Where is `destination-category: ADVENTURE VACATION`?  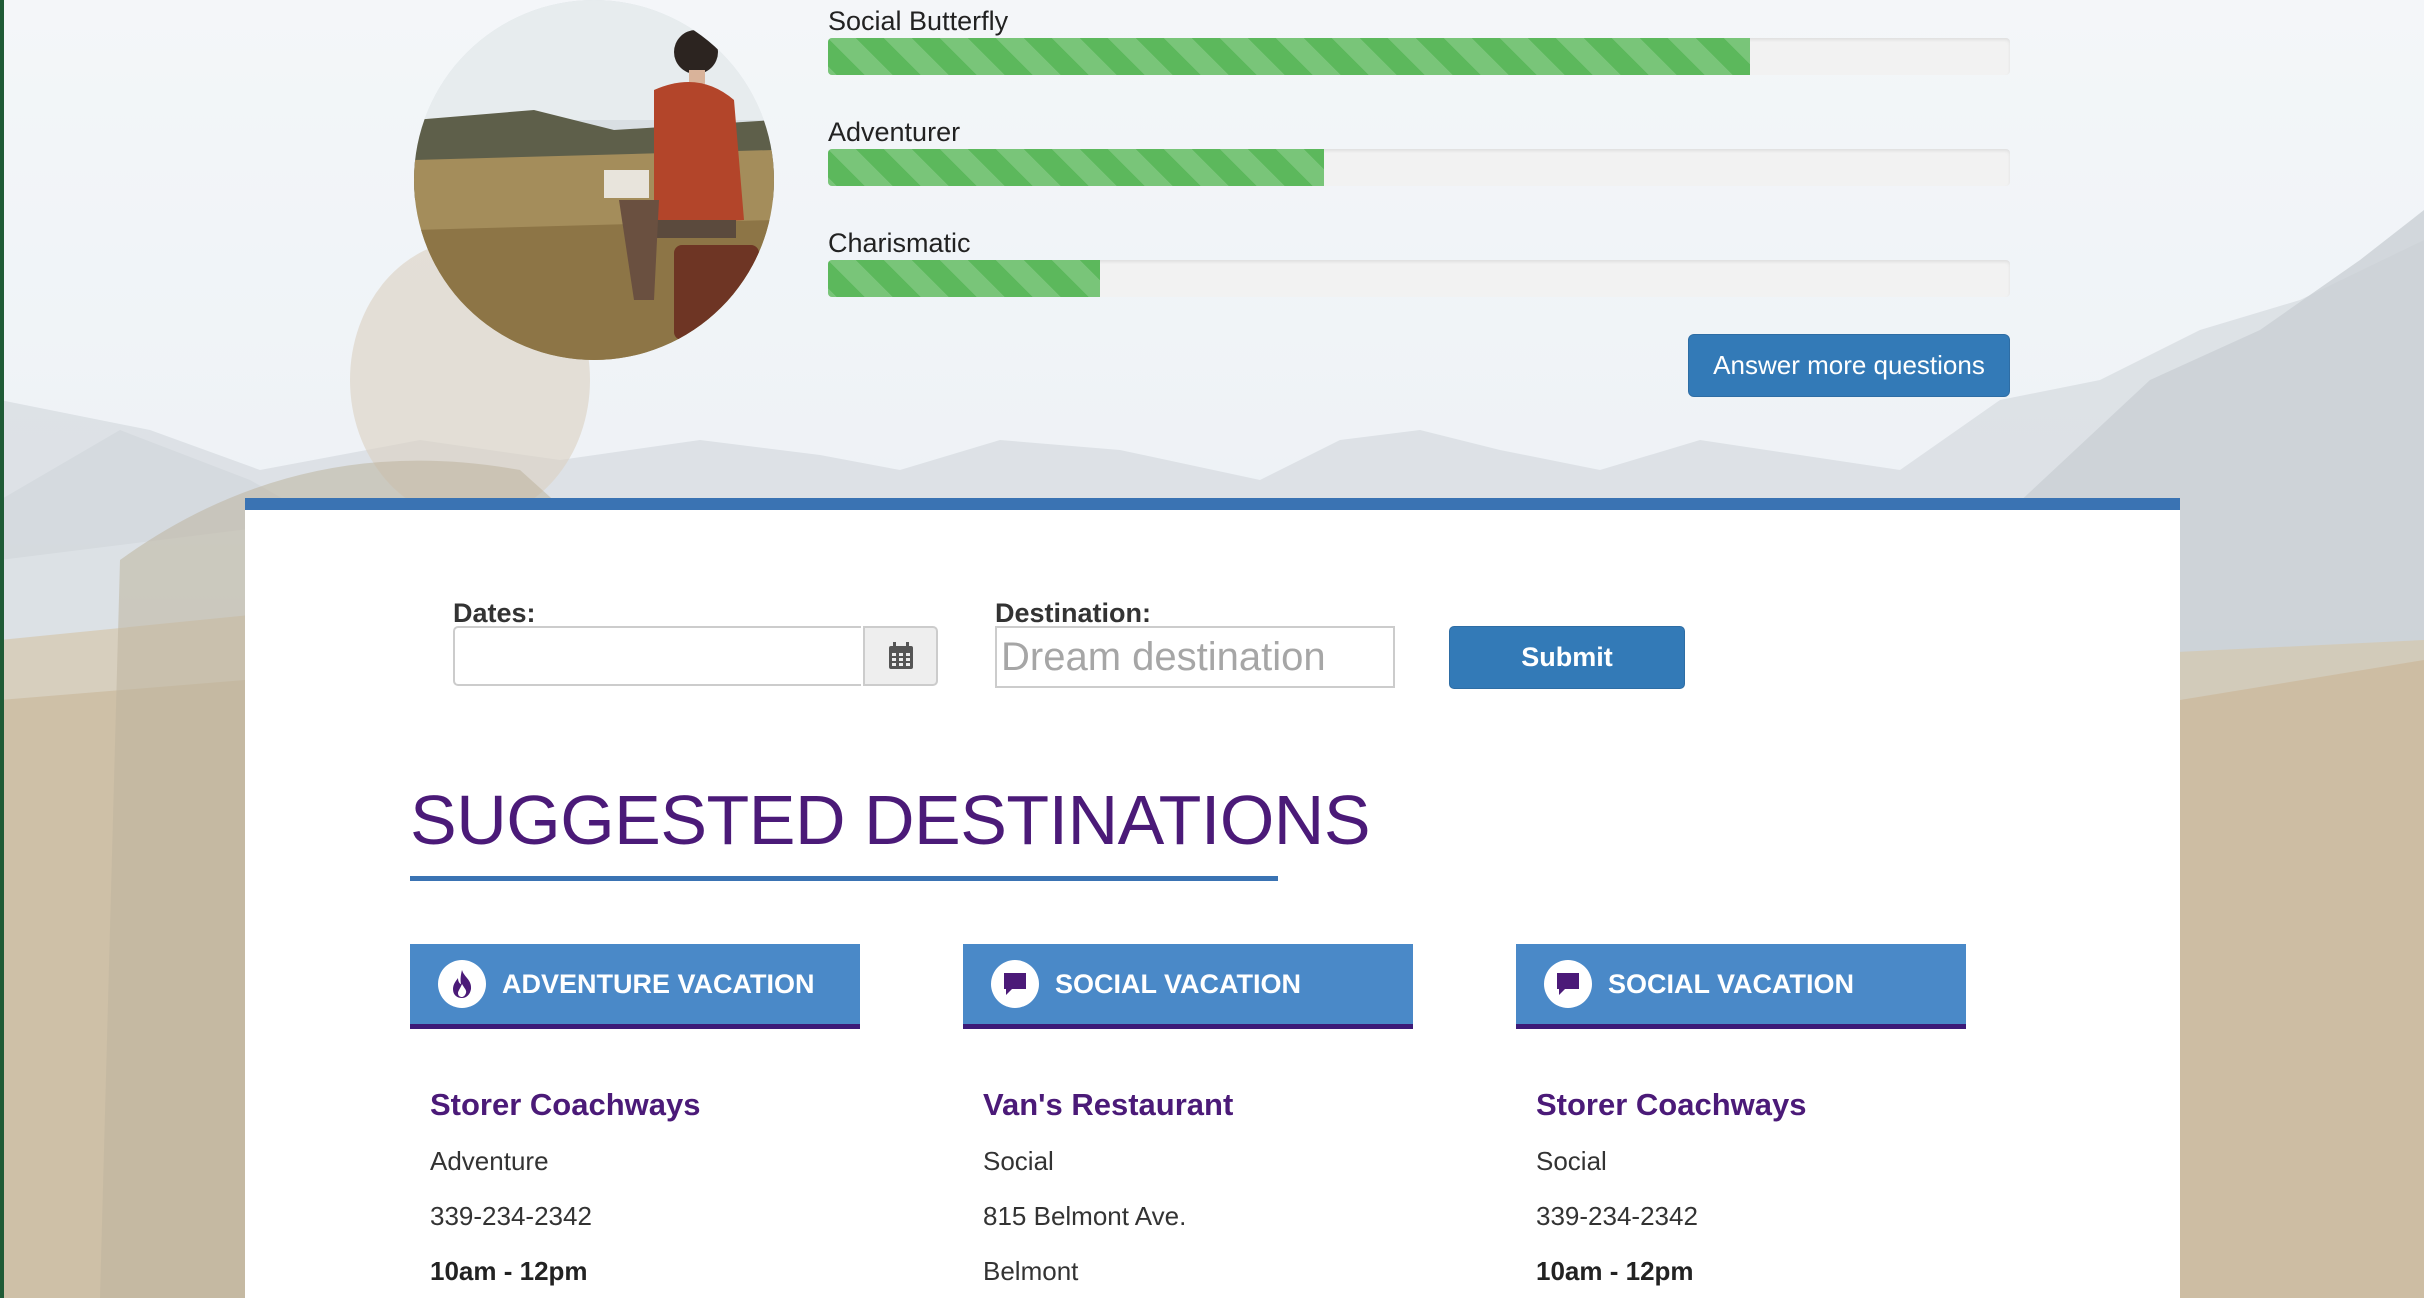 destination-category: ADVENTURE VACATION is located at coordinates (658, 983).